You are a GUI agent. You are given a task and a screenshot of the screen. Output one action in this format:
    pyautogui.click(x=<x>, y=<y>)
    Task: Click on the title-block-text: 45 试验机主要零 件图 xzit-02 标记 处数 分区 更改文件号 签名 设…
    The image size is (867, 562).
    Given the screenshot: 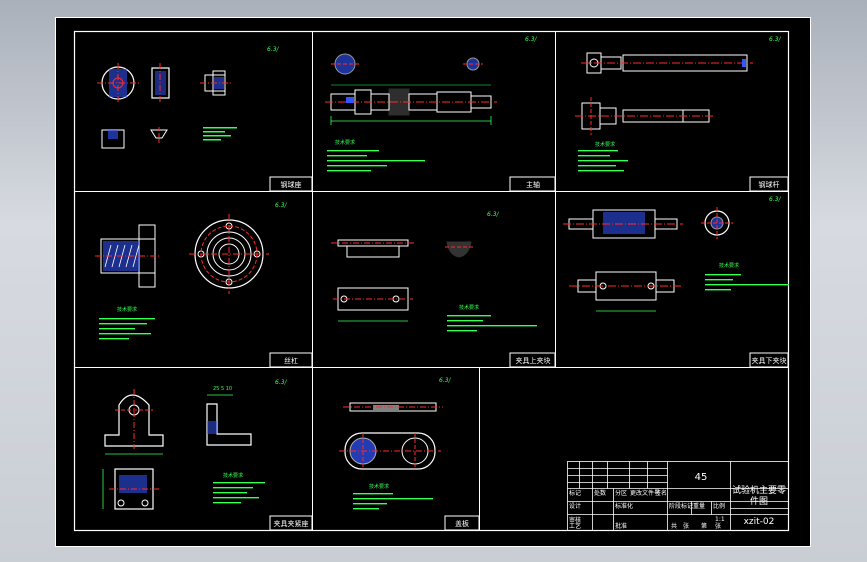 What is the action you would take?
    pyautogui.click(x=677, y=501)
    